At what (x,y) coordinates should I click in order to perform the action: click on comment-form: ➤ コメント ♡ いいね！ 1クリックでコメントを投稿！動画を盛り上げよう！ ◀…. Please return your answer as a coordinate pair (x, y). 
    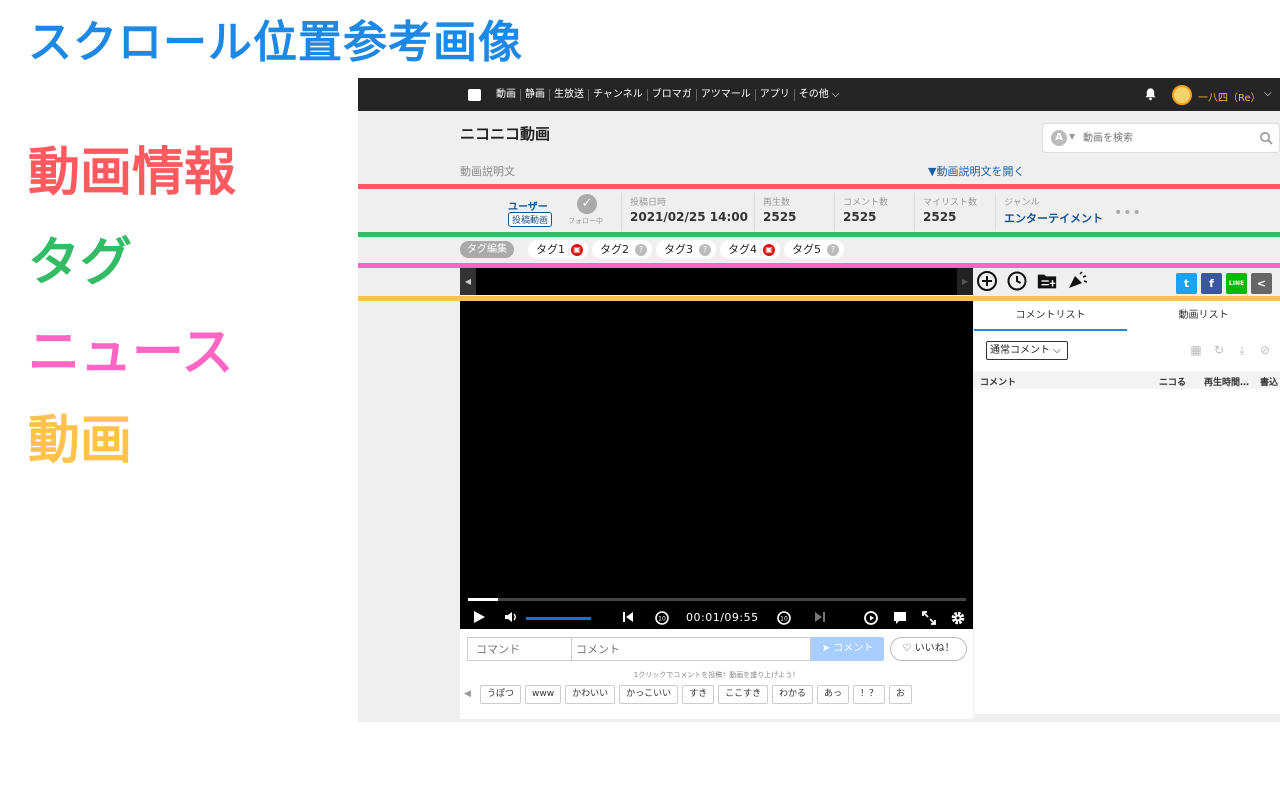
    Looking at the image, I should click on (716, 674).